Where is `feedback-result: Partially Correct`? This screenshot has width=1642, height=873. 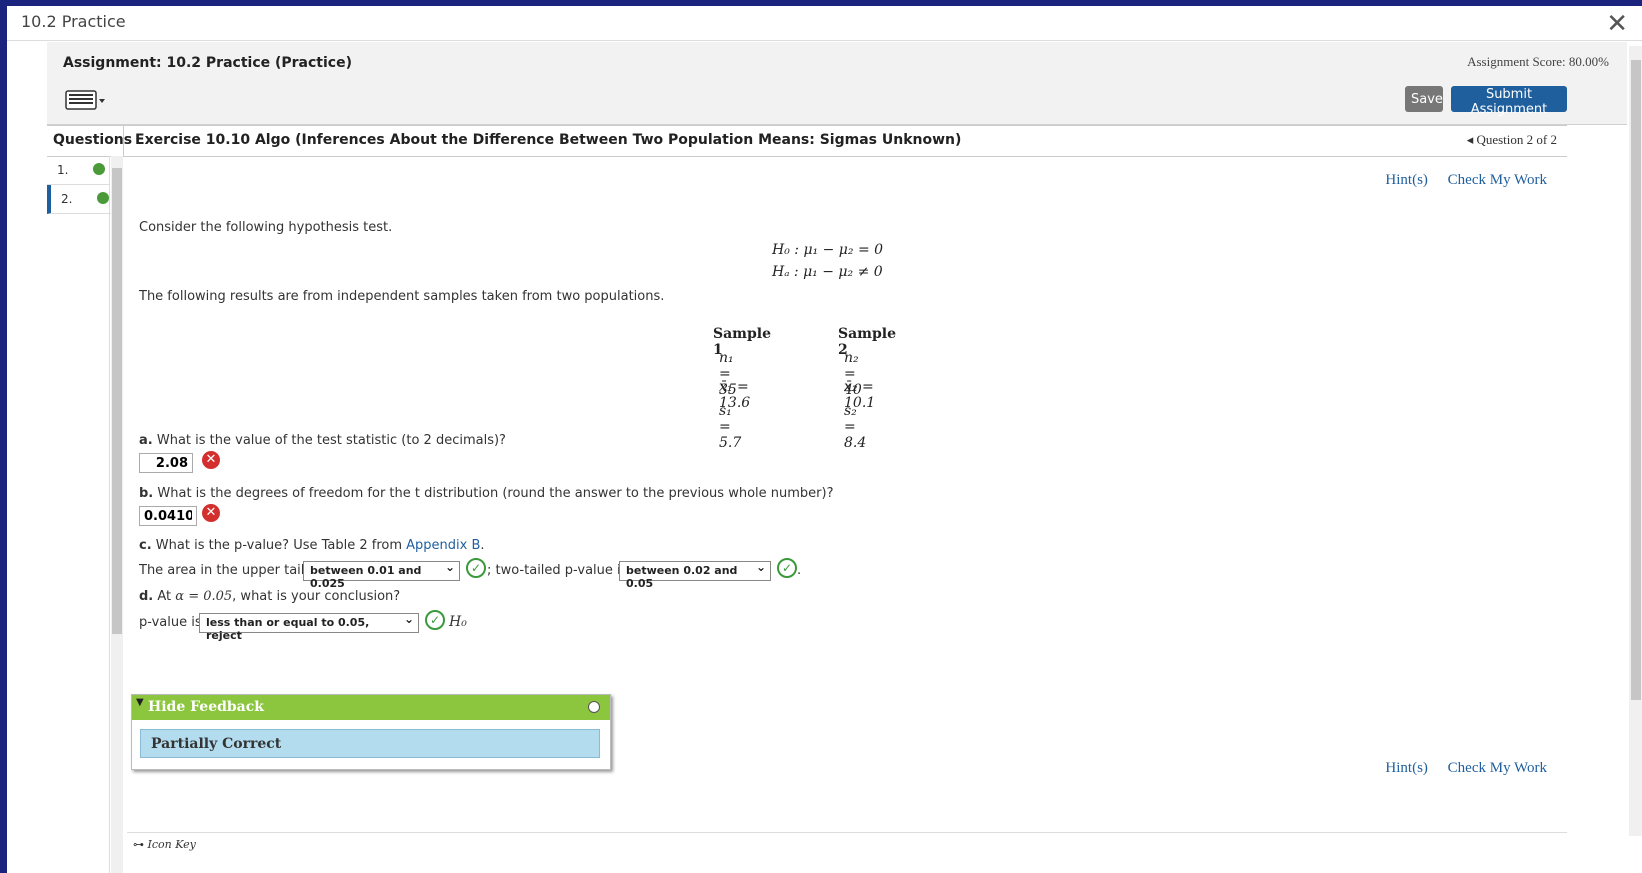 feedback-result: Partially Correct is located at coordinates (370, 743).